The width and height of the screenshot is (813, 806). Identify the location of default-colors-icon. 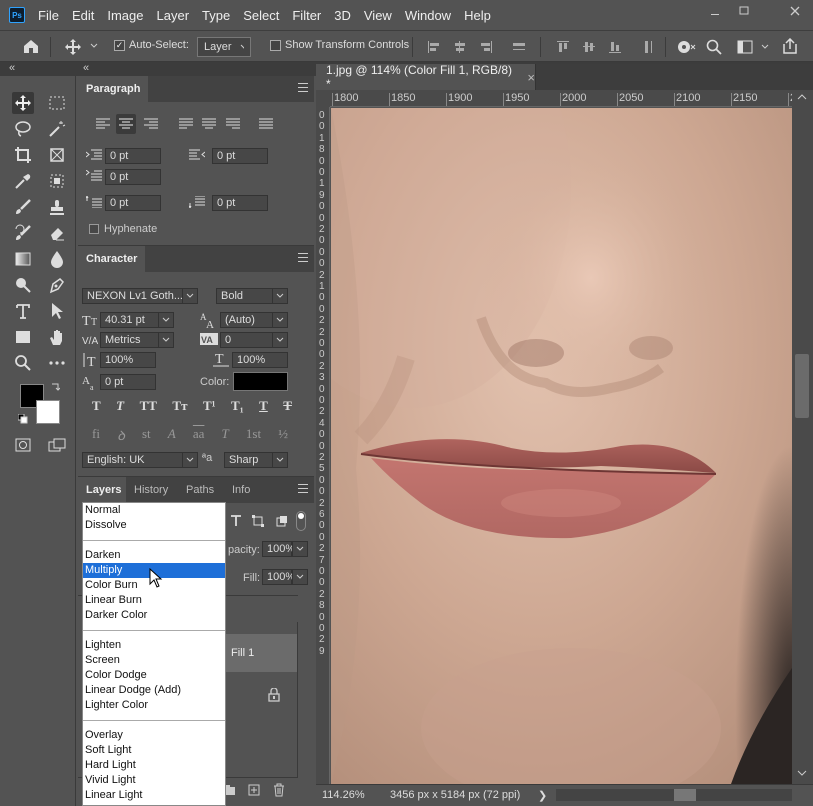
(23, 419).